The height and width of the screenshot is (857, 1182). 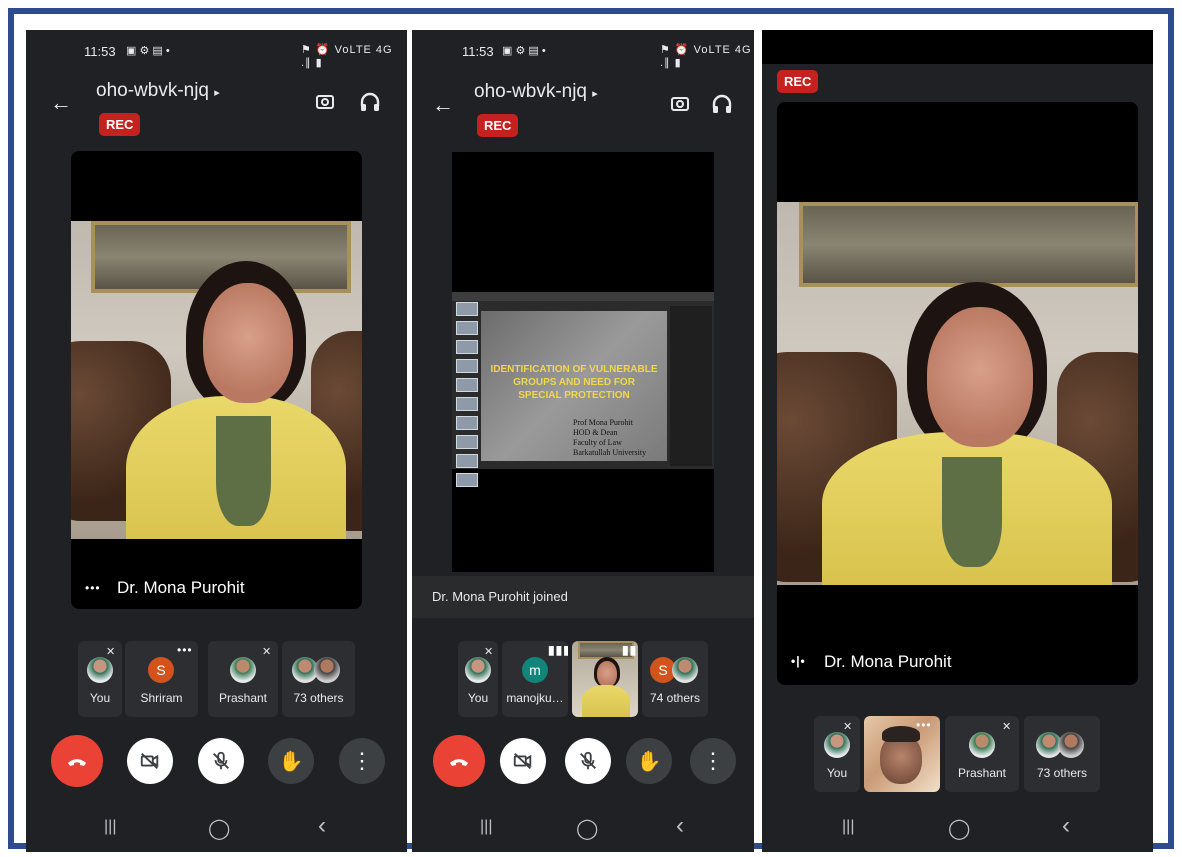 I want to click on join-notification: Dr. Mona Purohit joined, so click(x=583, y=597).